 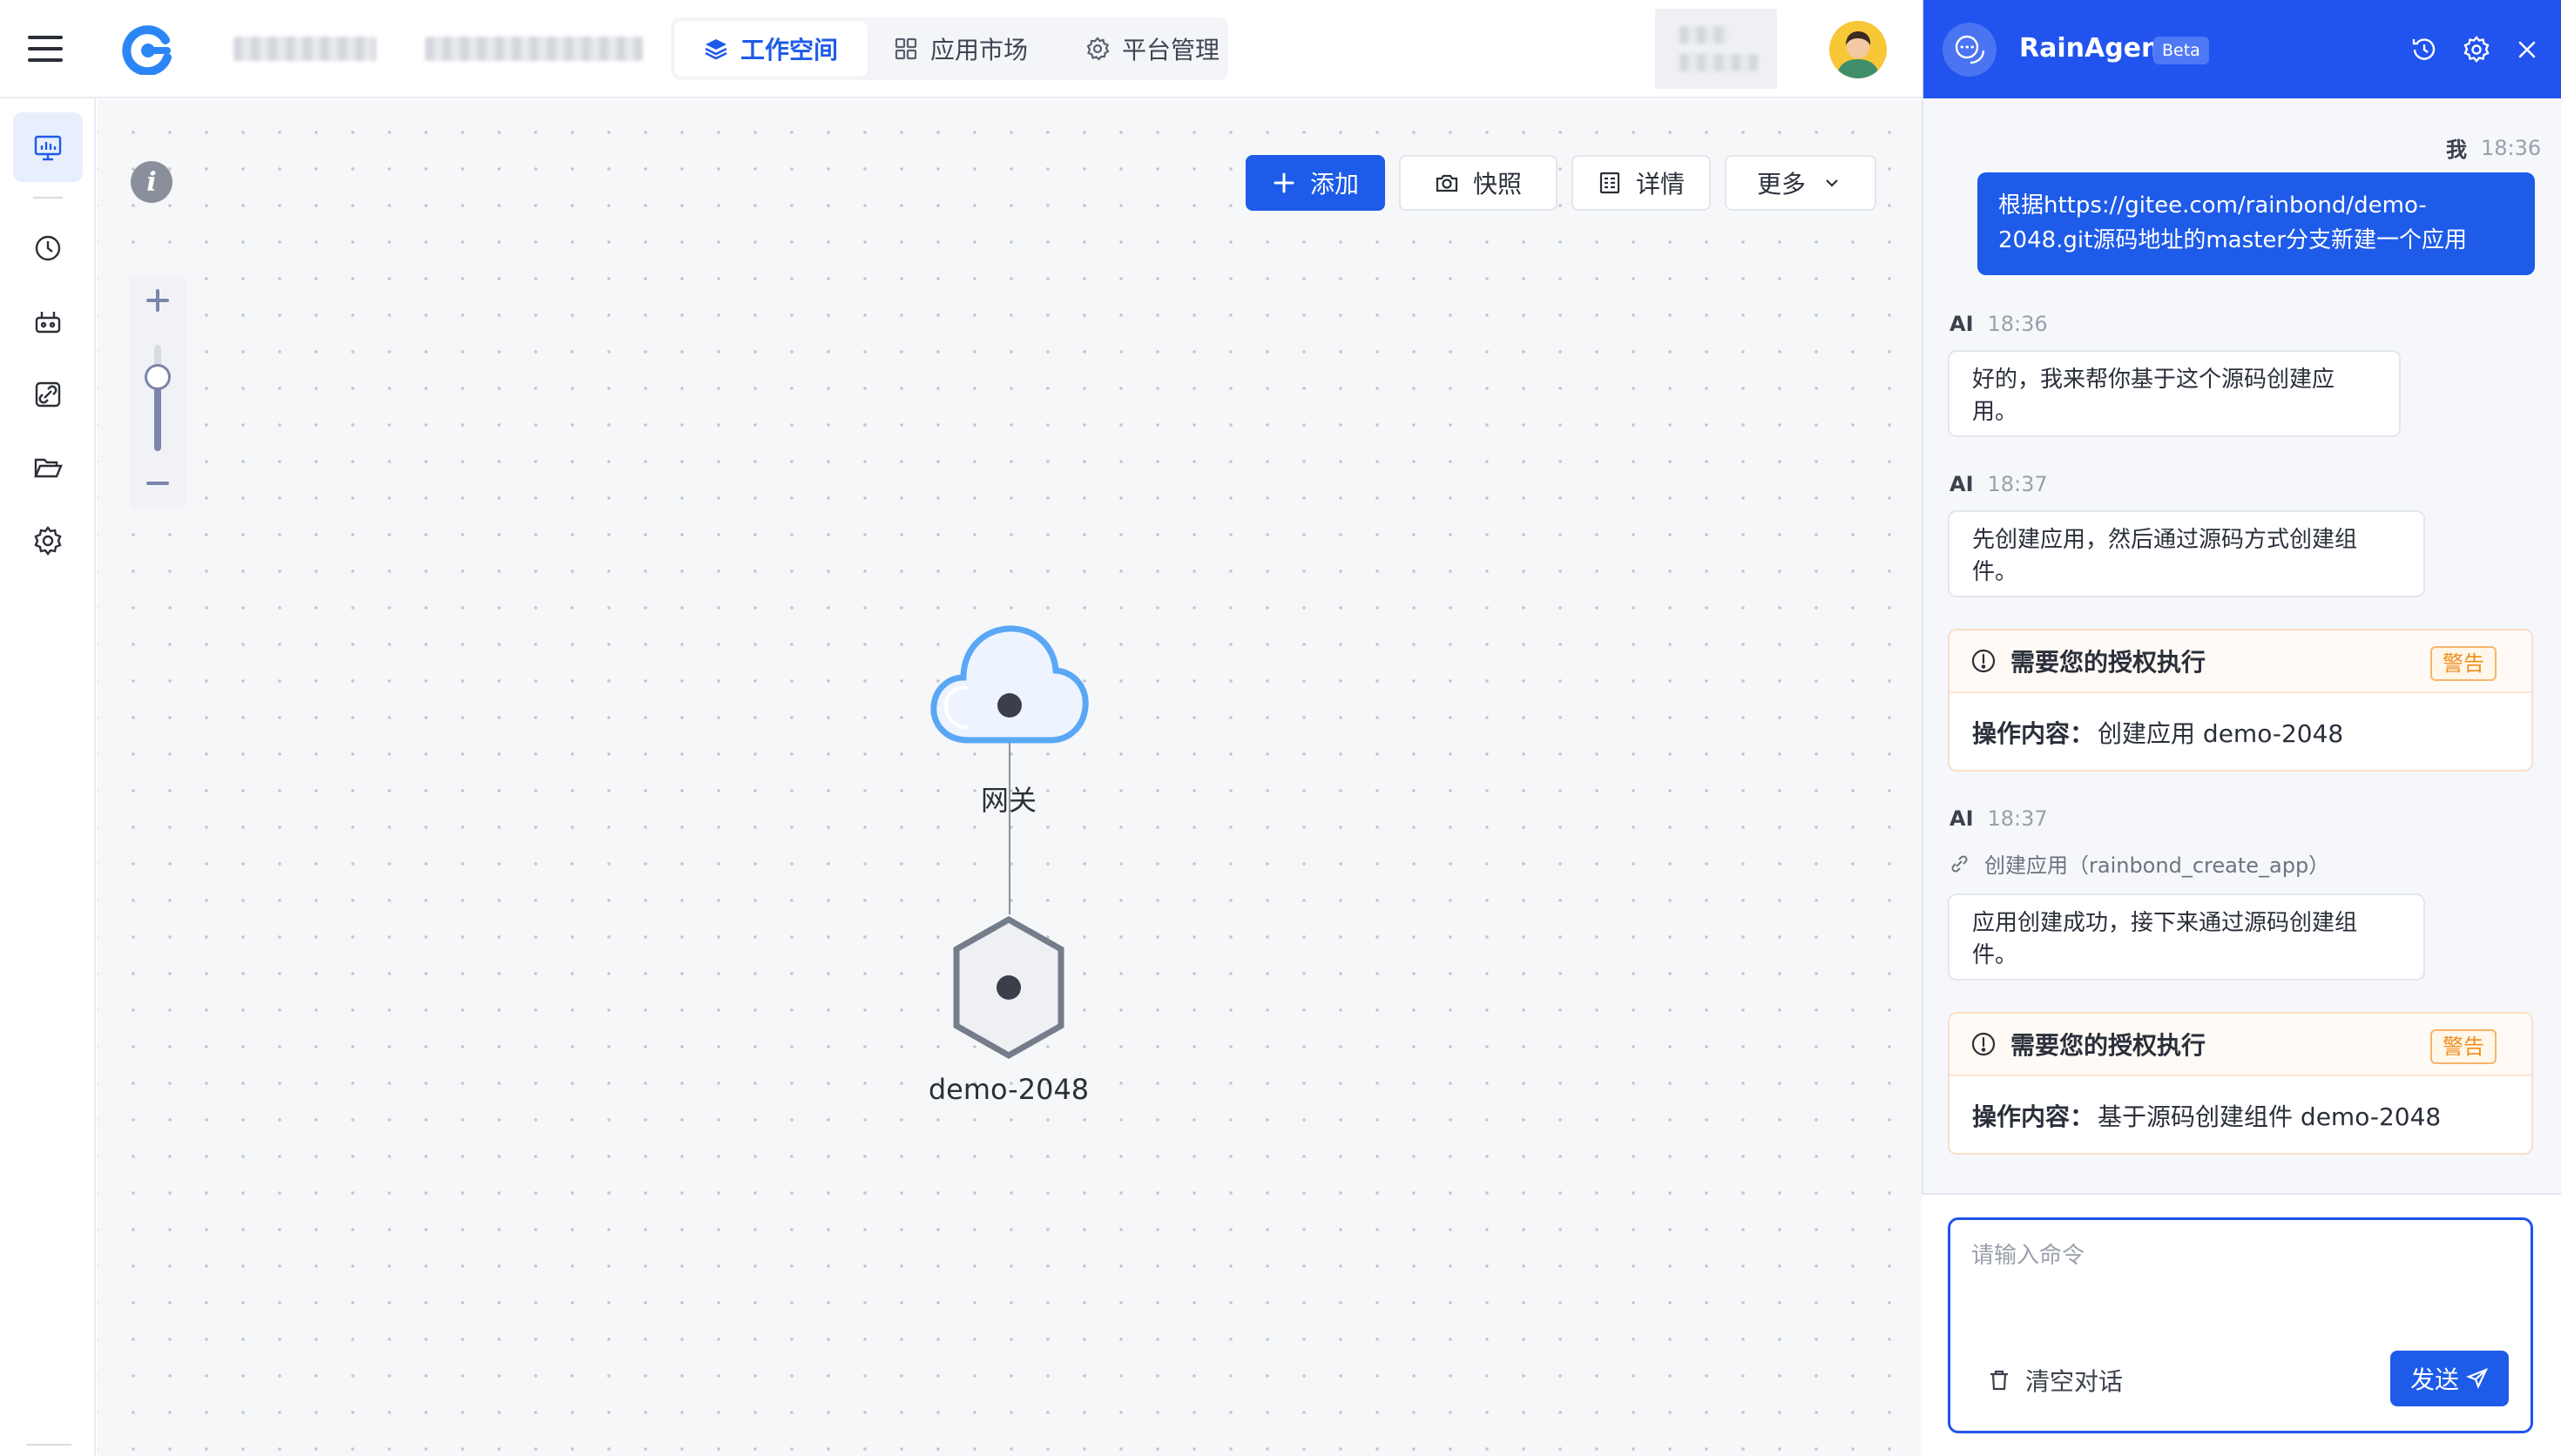 I want to click on info-icon: i, so click(x=151, y=182).